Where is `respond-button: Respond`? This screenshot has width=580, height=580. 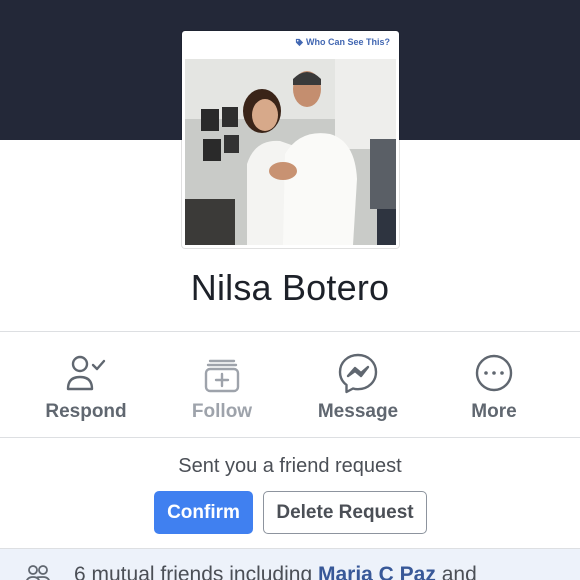
respond-button: Respond is located at coordinates (86, 391).